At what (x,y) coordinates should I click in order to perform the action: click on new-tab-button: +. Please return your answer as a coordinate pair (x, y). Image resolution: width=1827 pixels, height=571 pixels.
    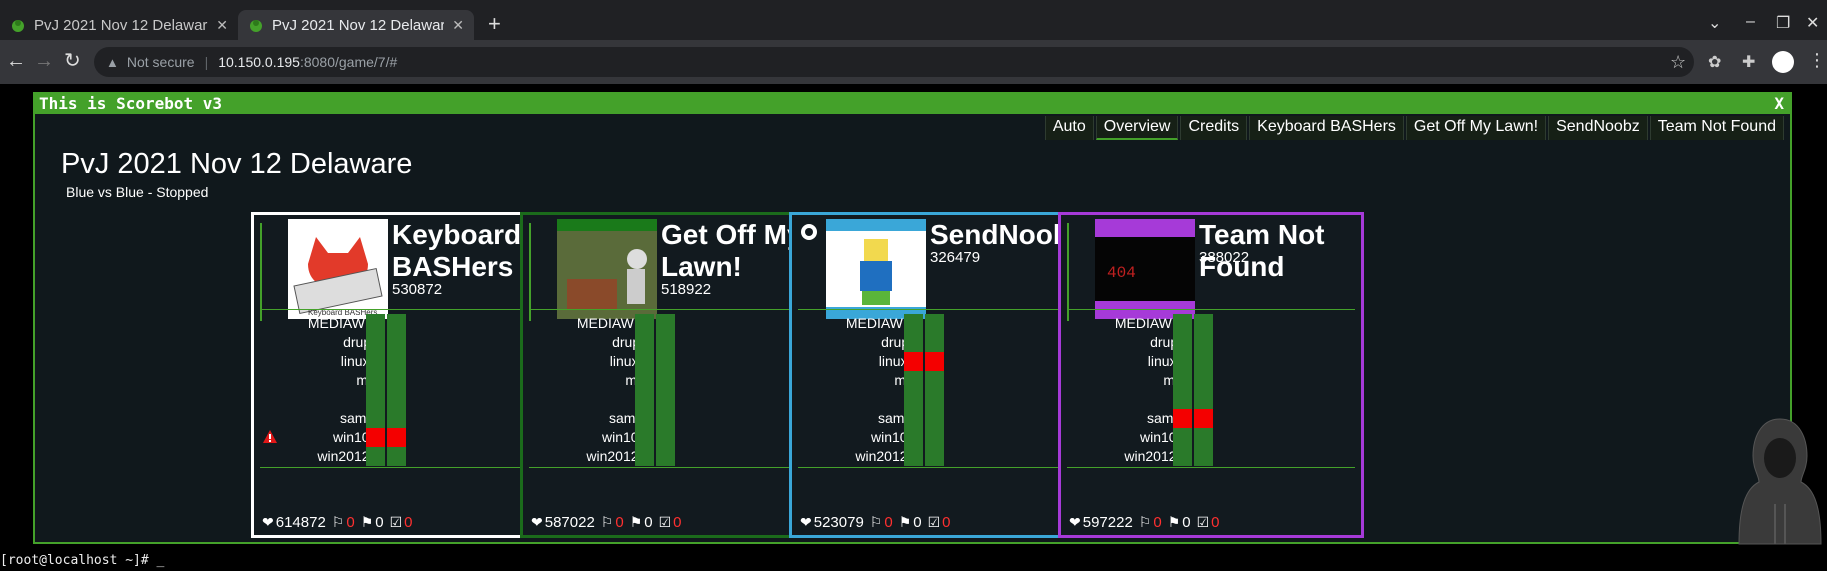
    Looking at the image, I should click on (494, 24).